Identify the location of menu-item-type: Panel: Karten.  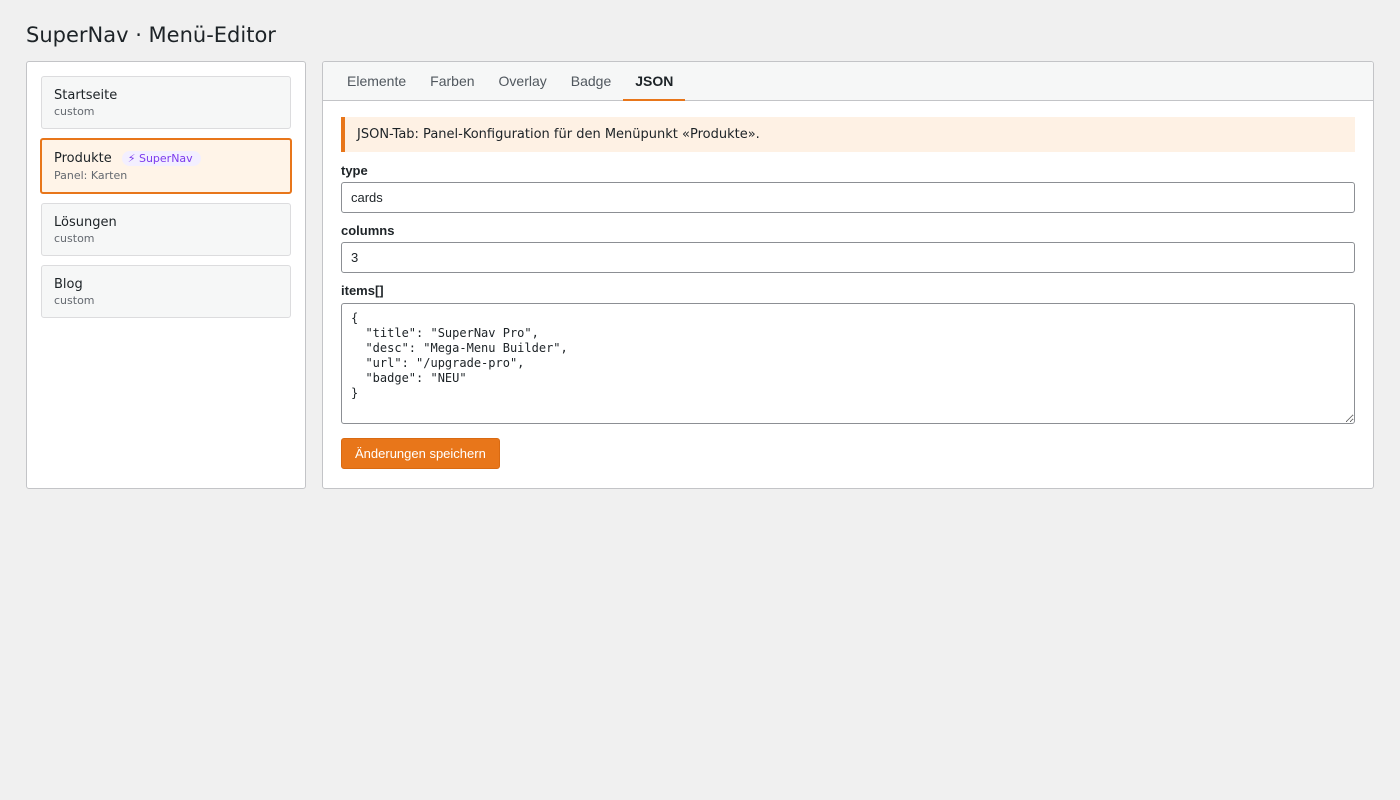
(91, 175).